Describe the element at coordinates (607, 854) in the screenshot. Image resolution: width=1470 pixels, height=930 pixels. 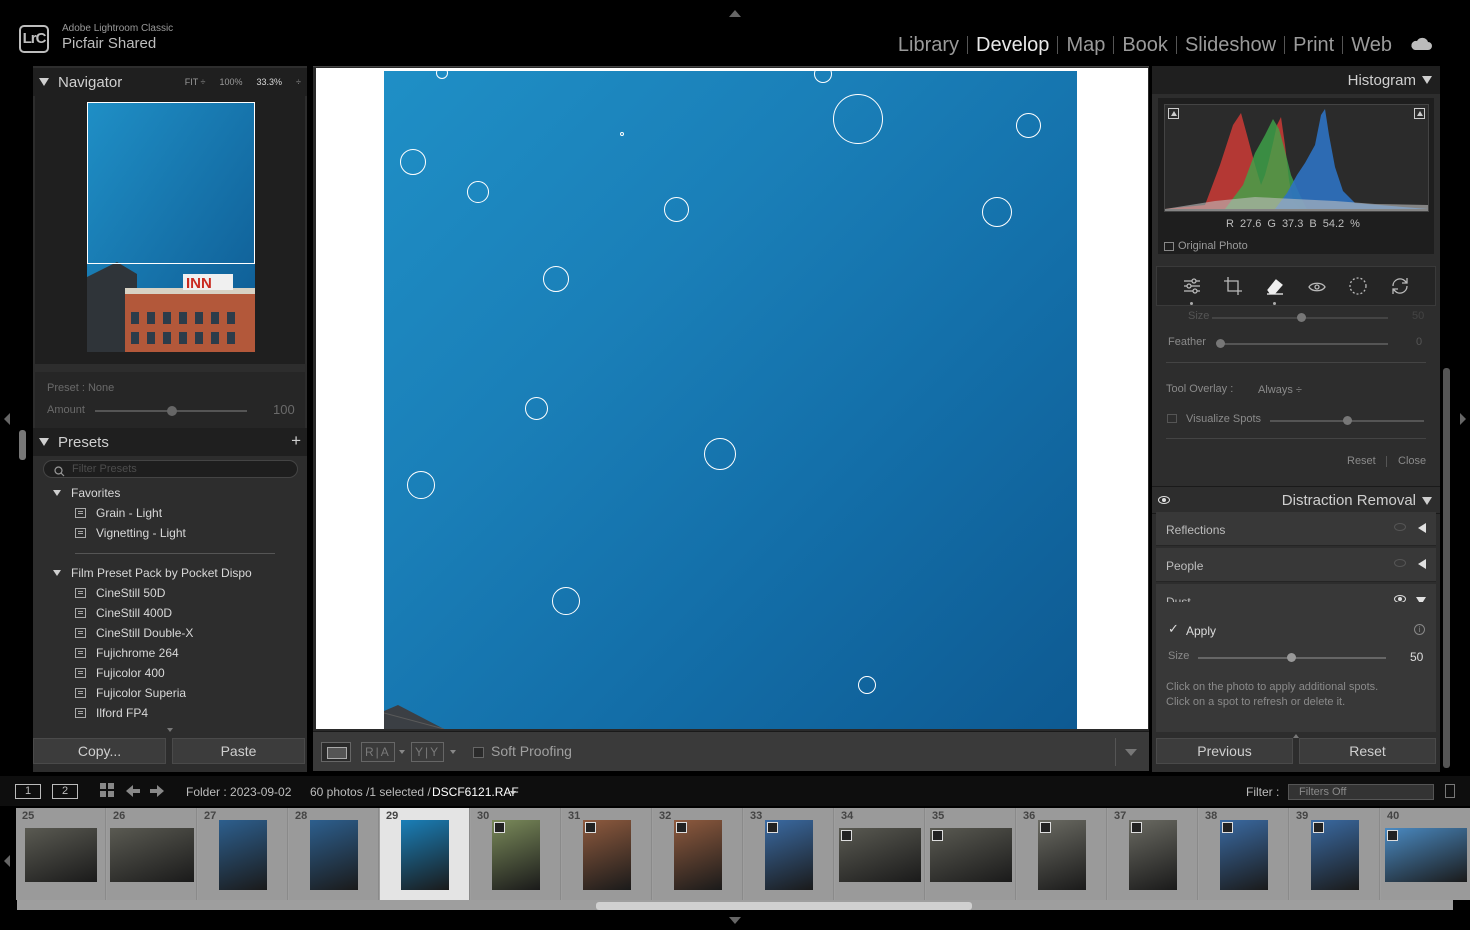
I see `filmstrip-cell: 31` at that location.